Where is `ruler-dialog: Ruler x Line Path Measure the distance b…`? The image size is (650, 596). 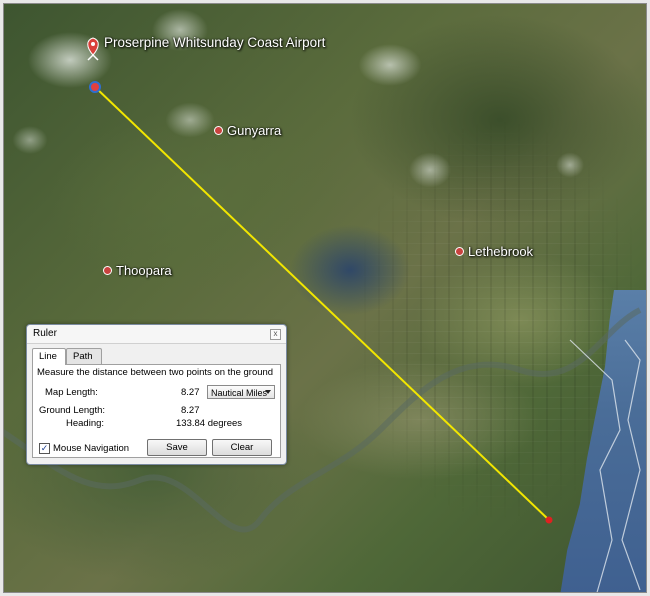 ruler-dialog: Ruler x Line Path Measure the distance b… is located at coordinates (156, 394).